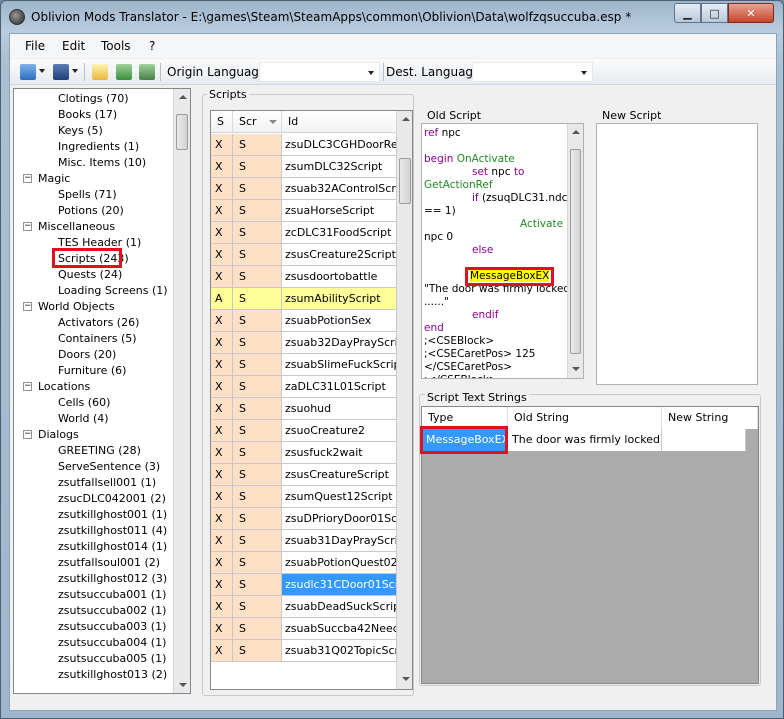  I want to click on id-cell: zsusCreature2Script, so click(339, 255).